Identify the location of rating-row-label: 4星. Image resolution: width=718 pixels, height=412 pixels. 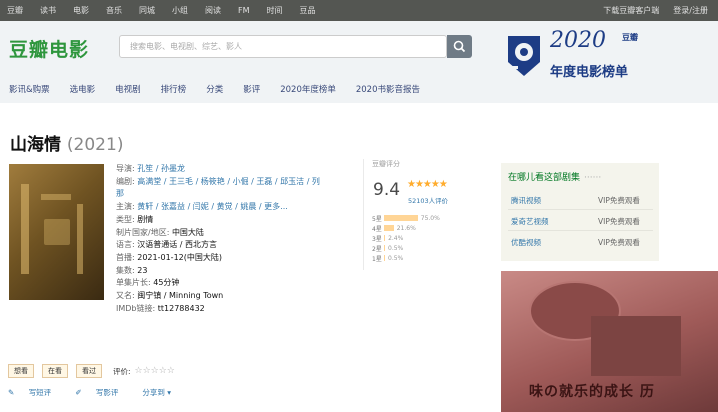
(377, 229).